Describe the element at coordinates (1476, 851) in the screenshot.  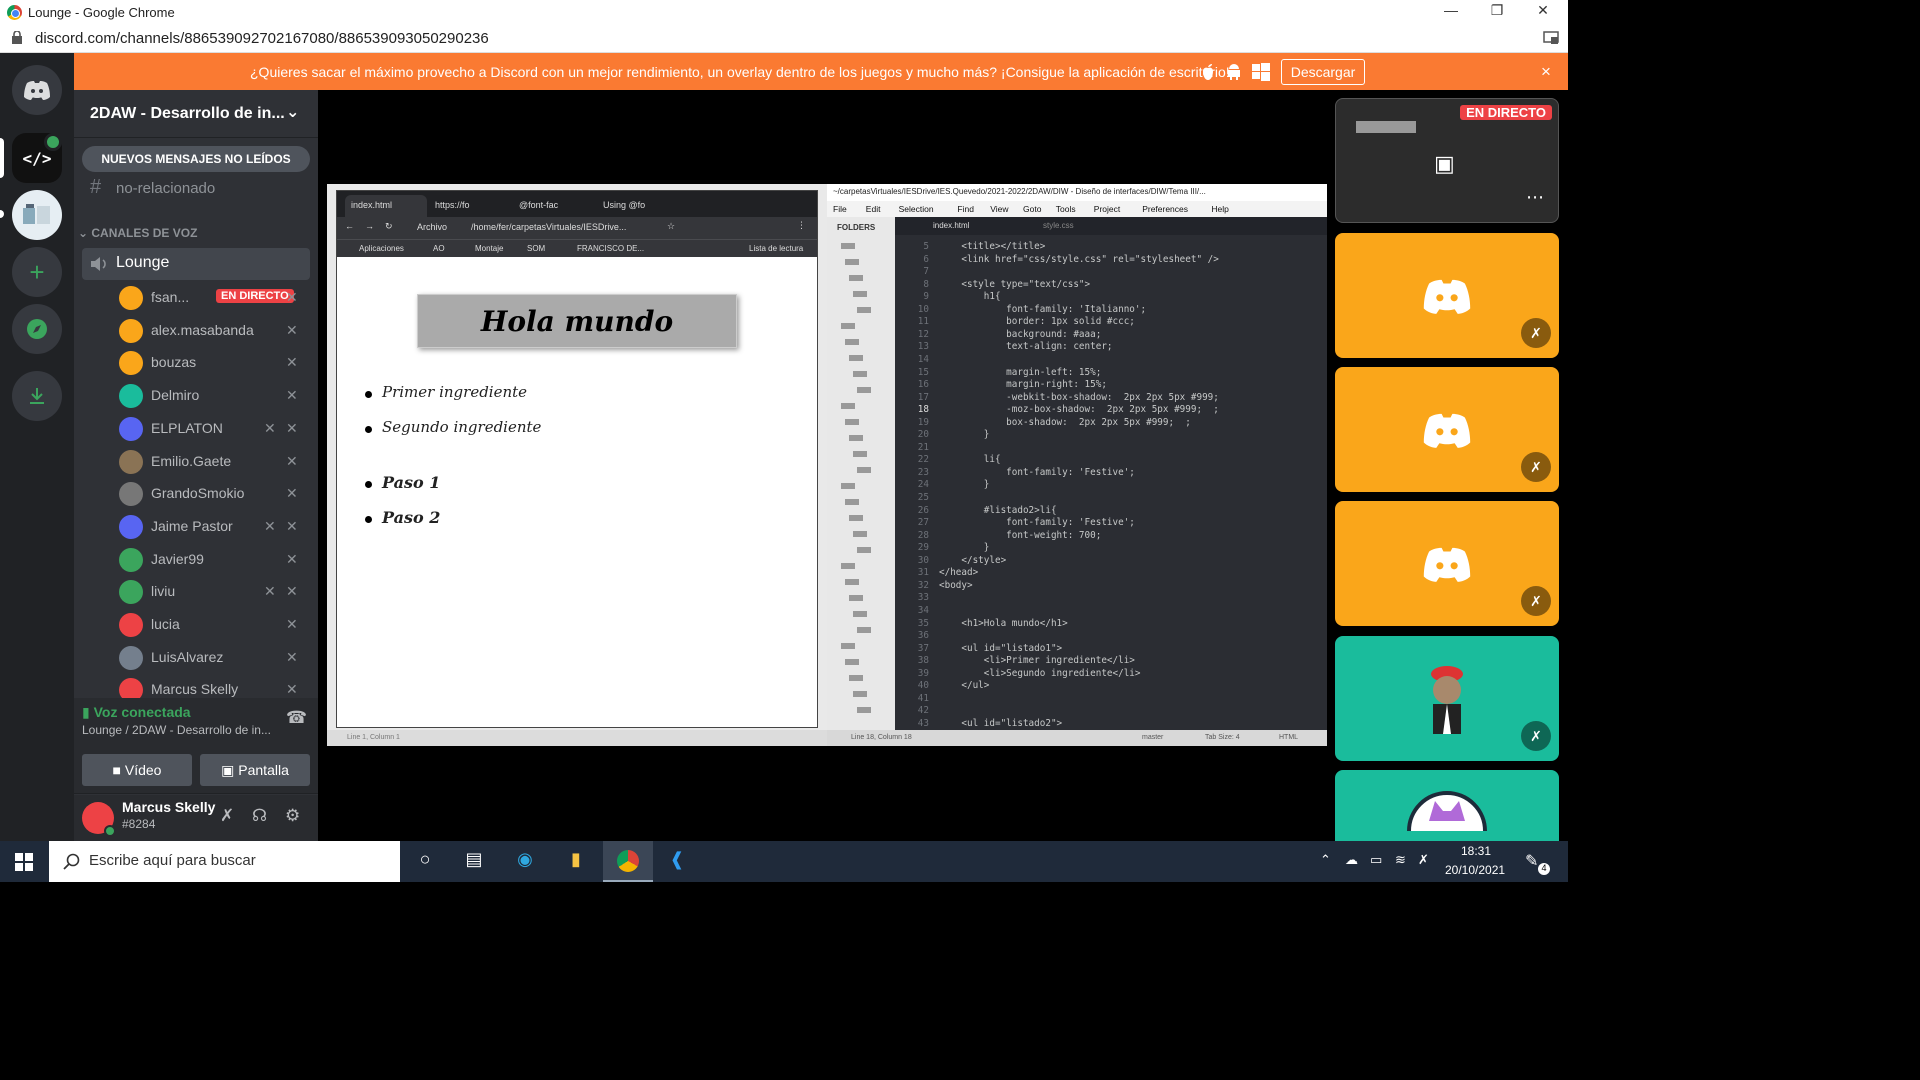
I see `clock-time: 18:31` at that location.